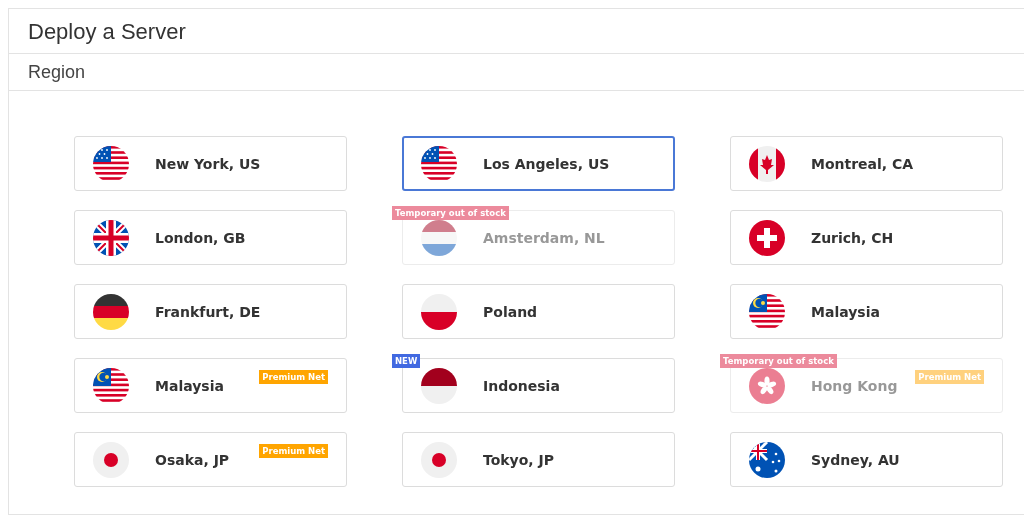 The width and height of the screenshot is (1024, 515). I want to click on region-option: Los Angeles, US, so click(538, 163).